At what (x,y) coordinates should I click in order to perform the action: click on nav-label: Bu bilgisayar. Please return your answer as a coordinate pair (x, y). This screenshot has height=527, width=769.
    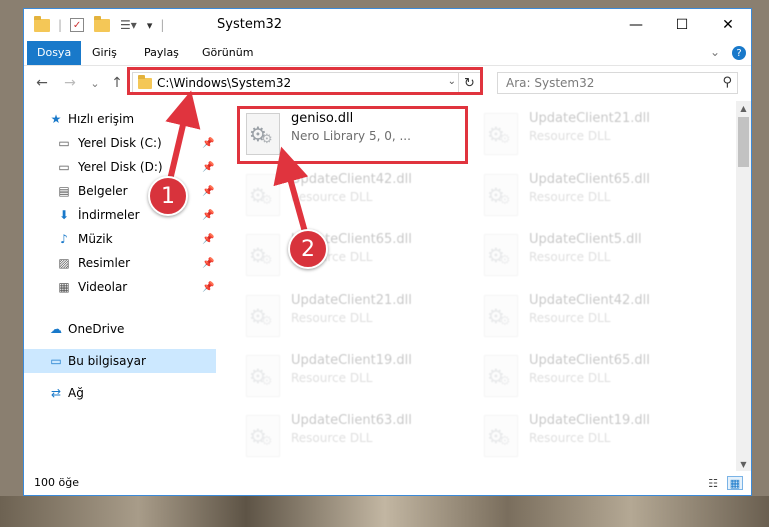
    Looking at the image, I should click on (107, 361).